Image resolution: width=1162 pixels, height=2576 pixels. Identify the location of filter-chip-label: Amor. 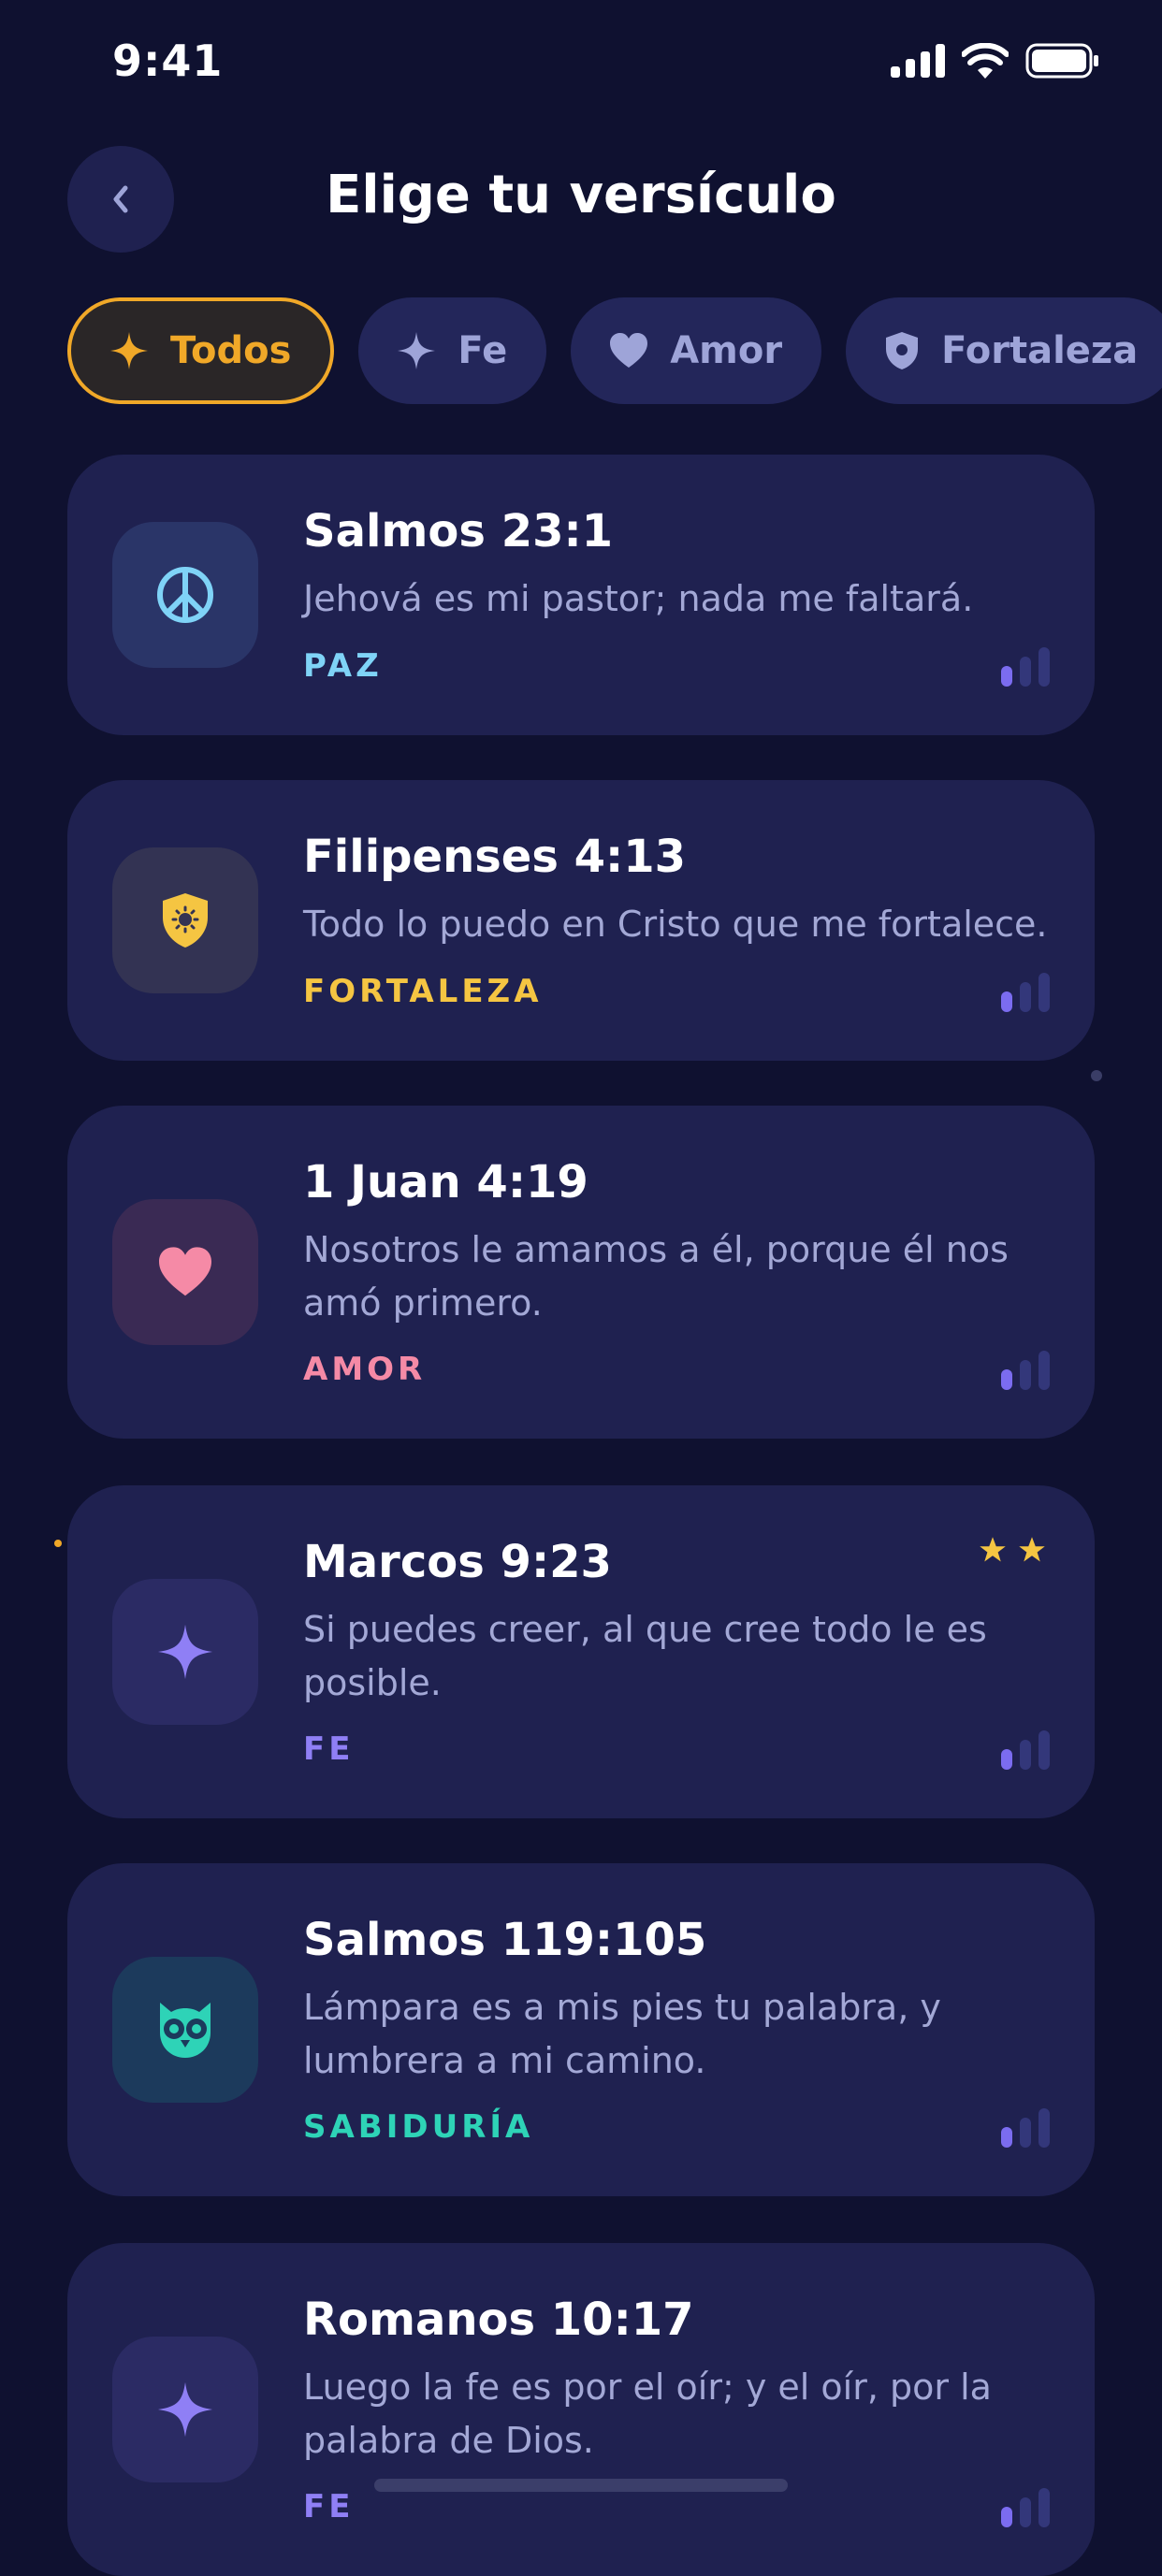
(727, 350).